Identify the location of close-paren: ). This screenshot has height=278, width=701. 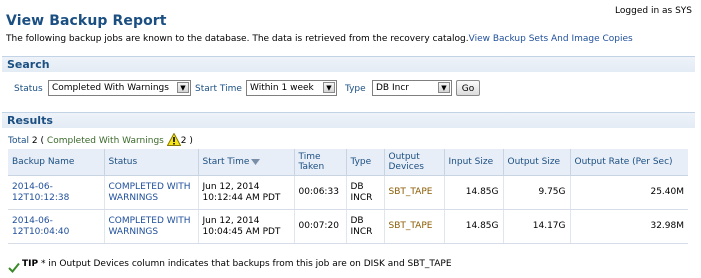
(191, 141).